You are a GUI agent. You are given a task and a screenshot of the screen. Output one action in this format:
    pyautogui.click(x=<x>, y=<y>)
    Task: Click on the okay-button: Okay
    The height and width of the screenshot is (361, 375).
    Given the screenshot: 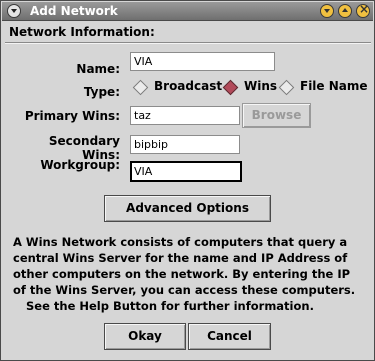 What is the action you would take?
    pyautogui.click(x=145, y=336)
    